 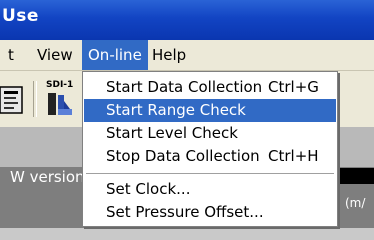 I want to click on window-title: Use, so click(x=20, y=16).